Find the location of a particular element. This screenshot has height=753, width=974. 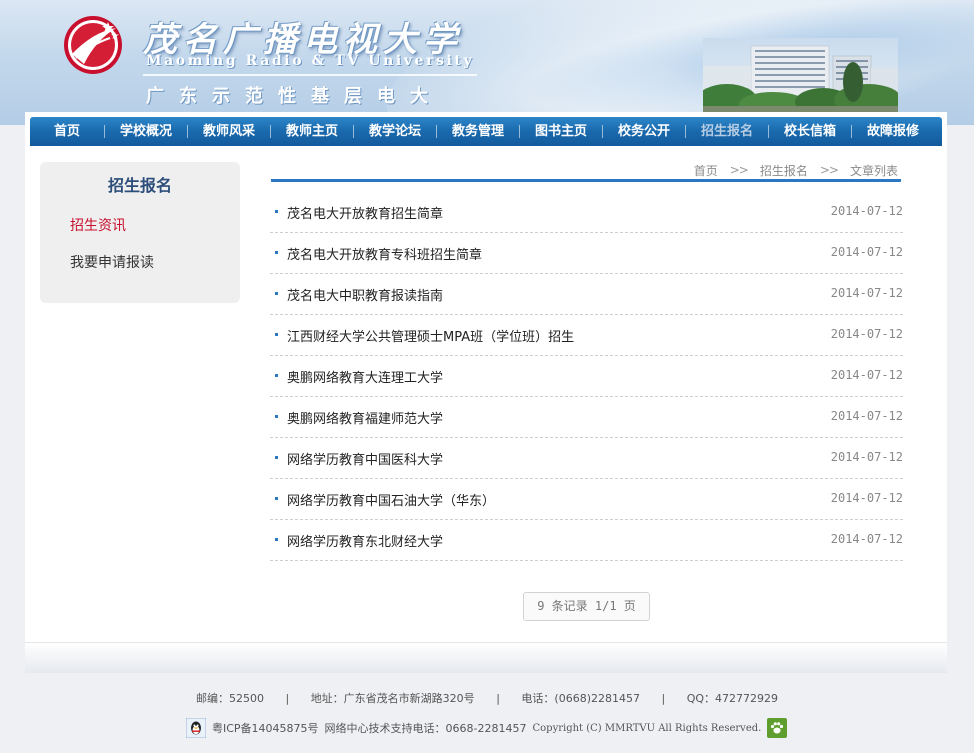

site-title-english: Maoming Radio & TV University is located at coordinates (310, 61).